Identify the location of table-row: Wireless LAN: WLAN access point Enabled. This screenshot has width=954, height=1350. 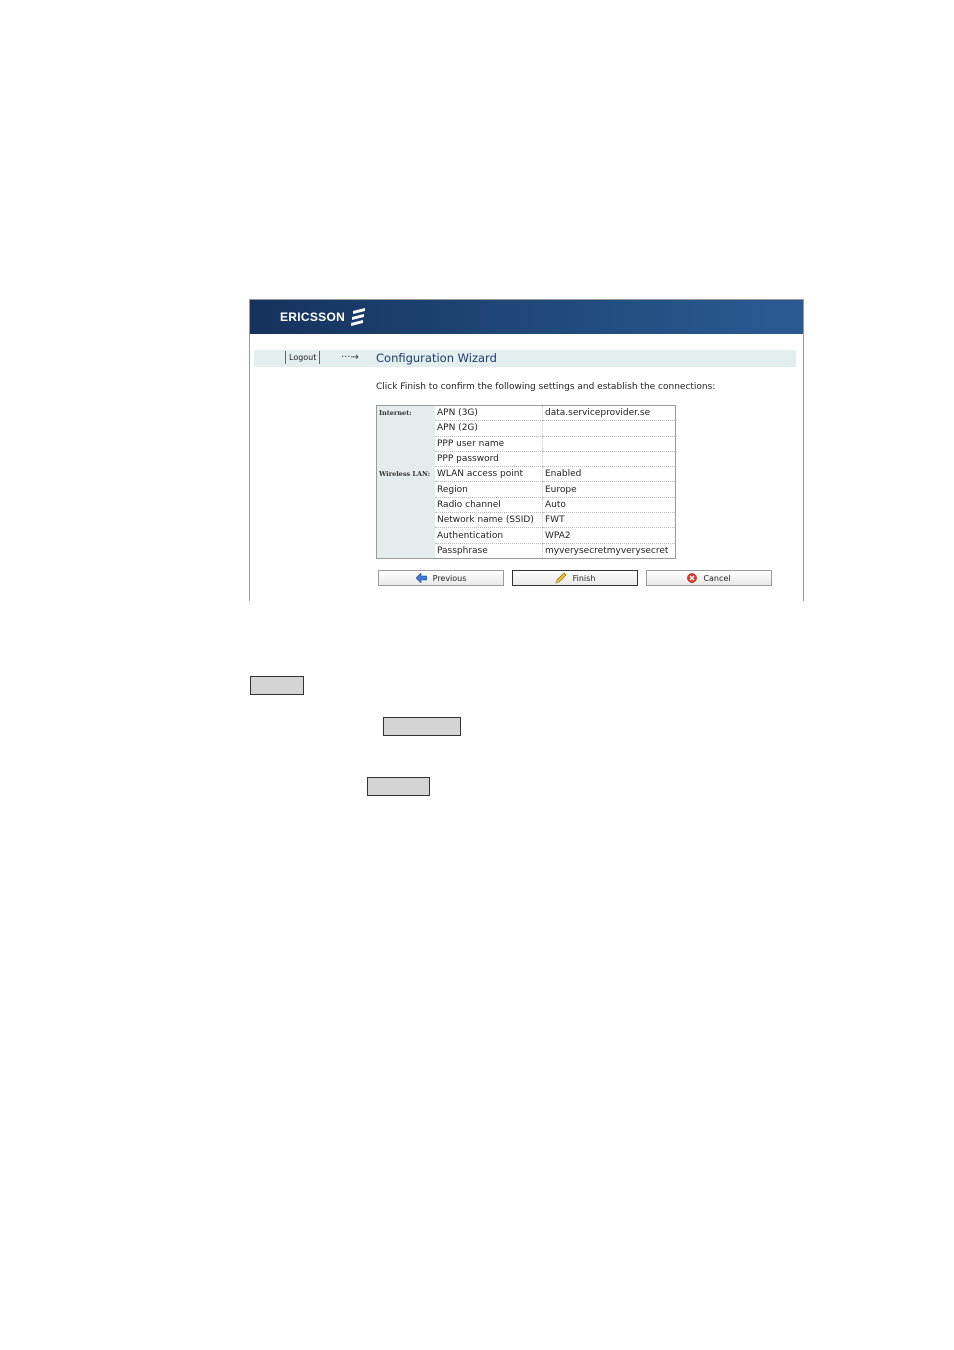
(526, 512).